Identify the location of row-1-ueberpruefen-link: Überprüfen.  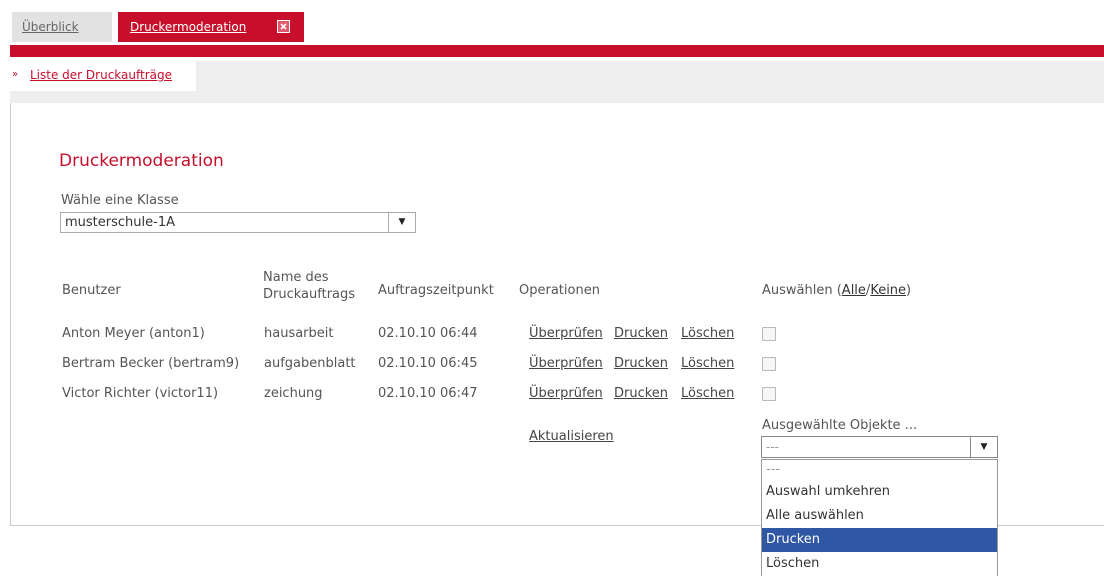
(566, 333).